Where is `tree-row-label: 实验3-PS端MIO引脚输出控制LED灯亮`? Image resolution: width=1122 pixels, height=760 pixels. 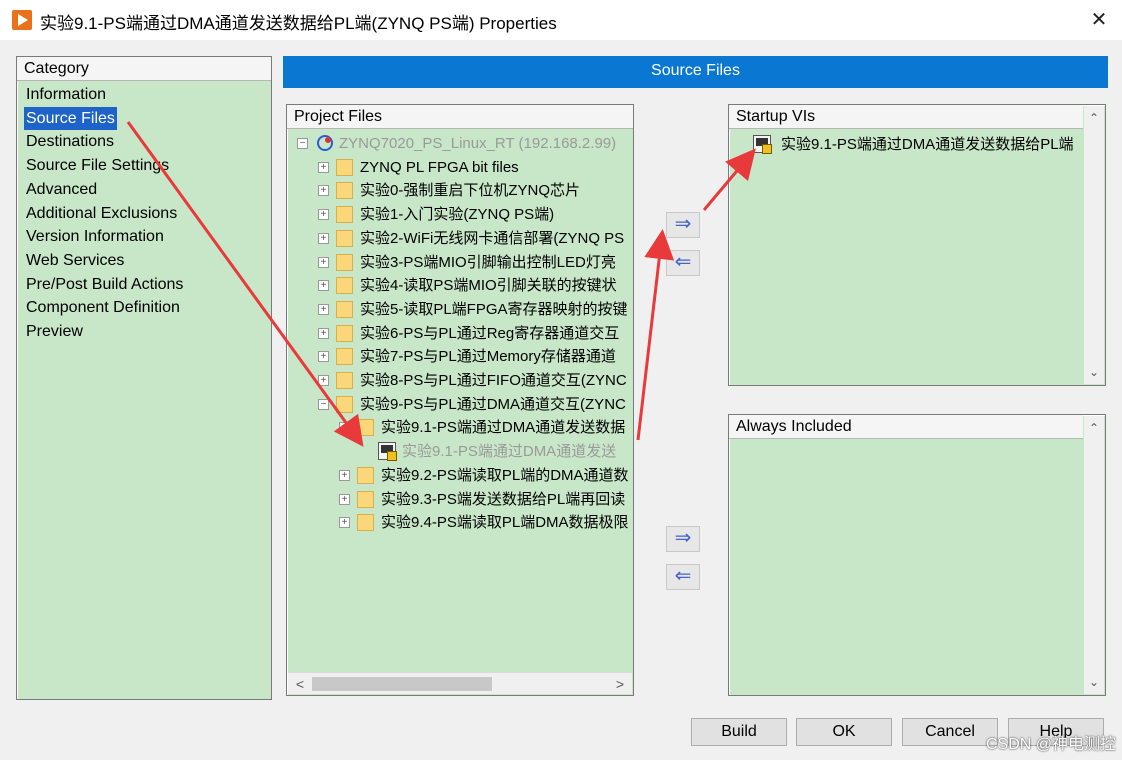
tree-row-label: 实验3-PS端MIO引脚输出控制LED灯亮 is located at coordinates (488, 262).